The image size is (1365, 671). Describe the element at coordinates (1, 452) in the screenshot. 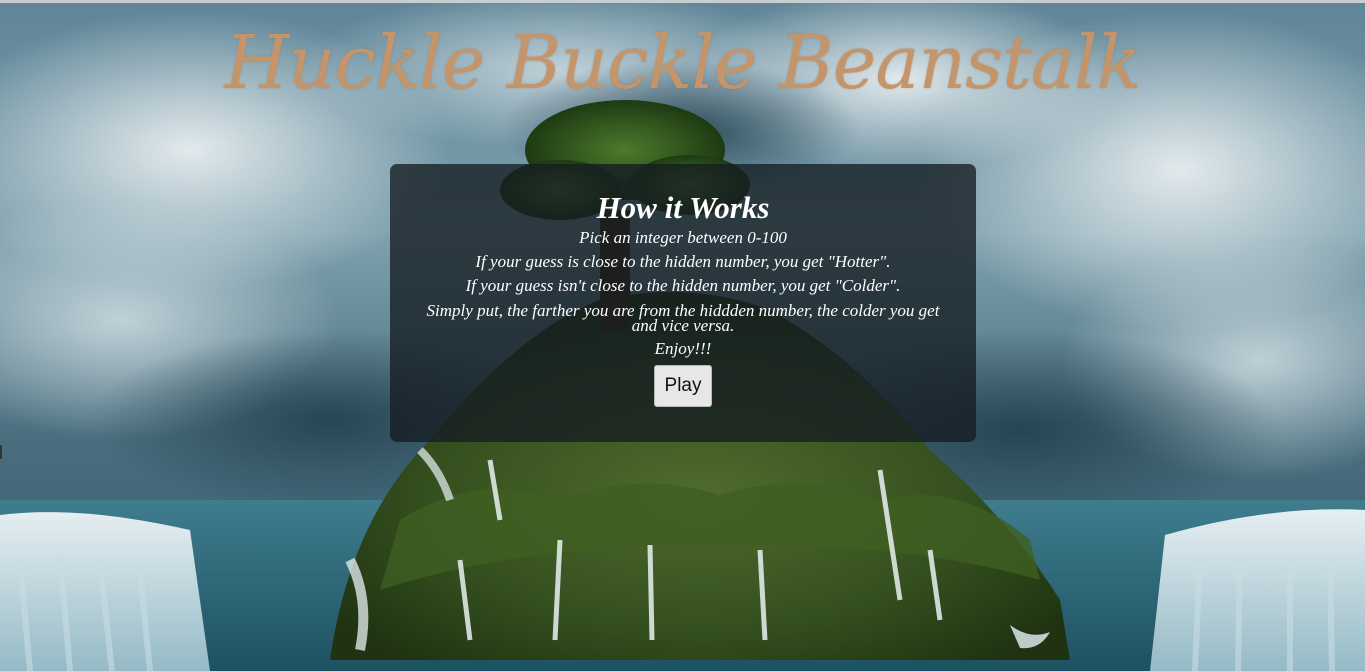

I see `cursor-mark` at that location.